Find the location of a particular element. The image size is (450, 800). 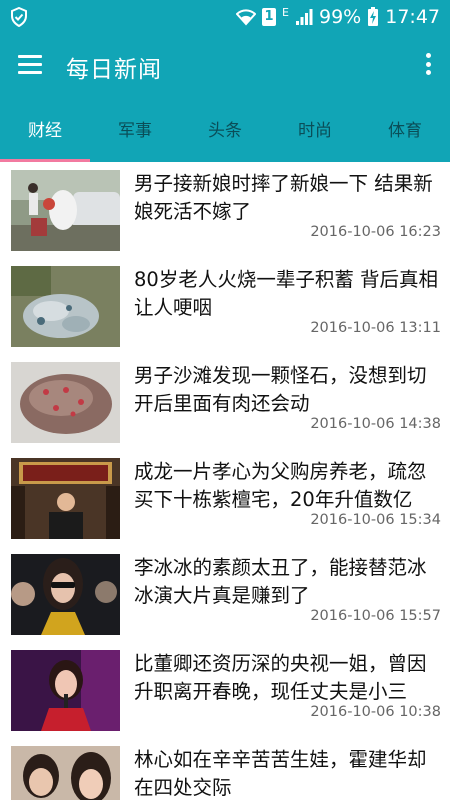

signal-icon is located at coordinates (304, 16).